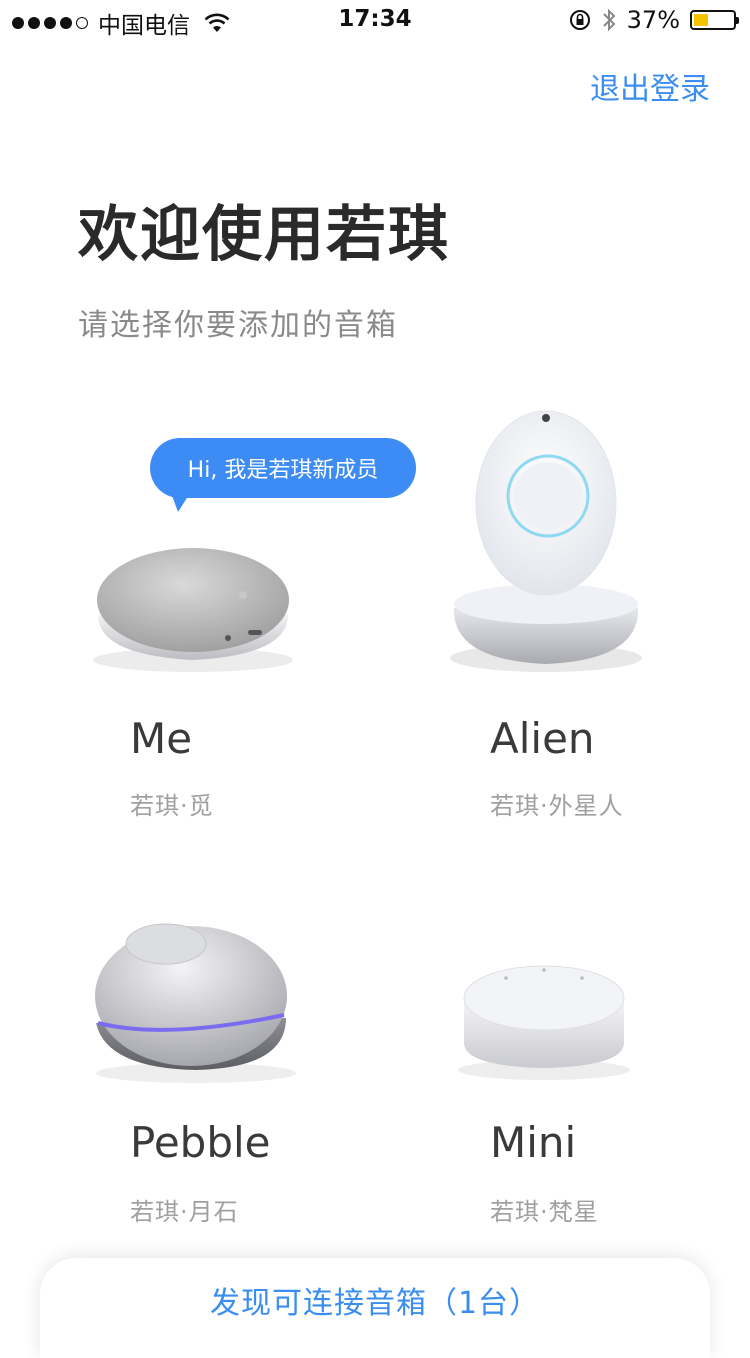 This screenshot has height=1358, width=750. Describe the element at coordinates (193, 610) in the screenshot. I see `speaker-me-image` at that location.